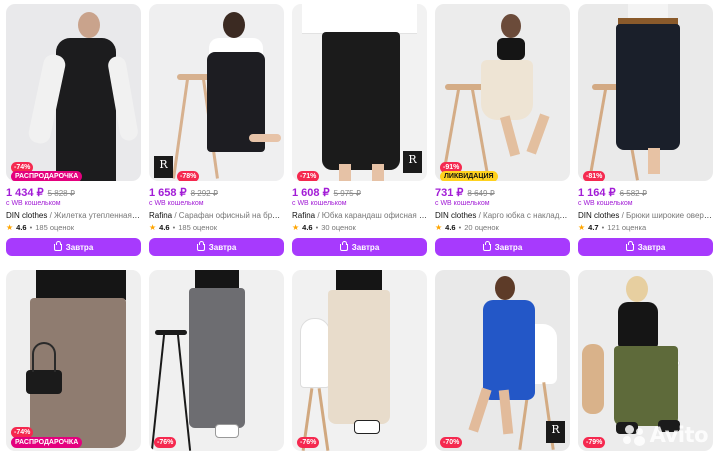 This screenshot has height=459, width=720. I want to click on old-price: 8 649 ₽, so click(481, 193).